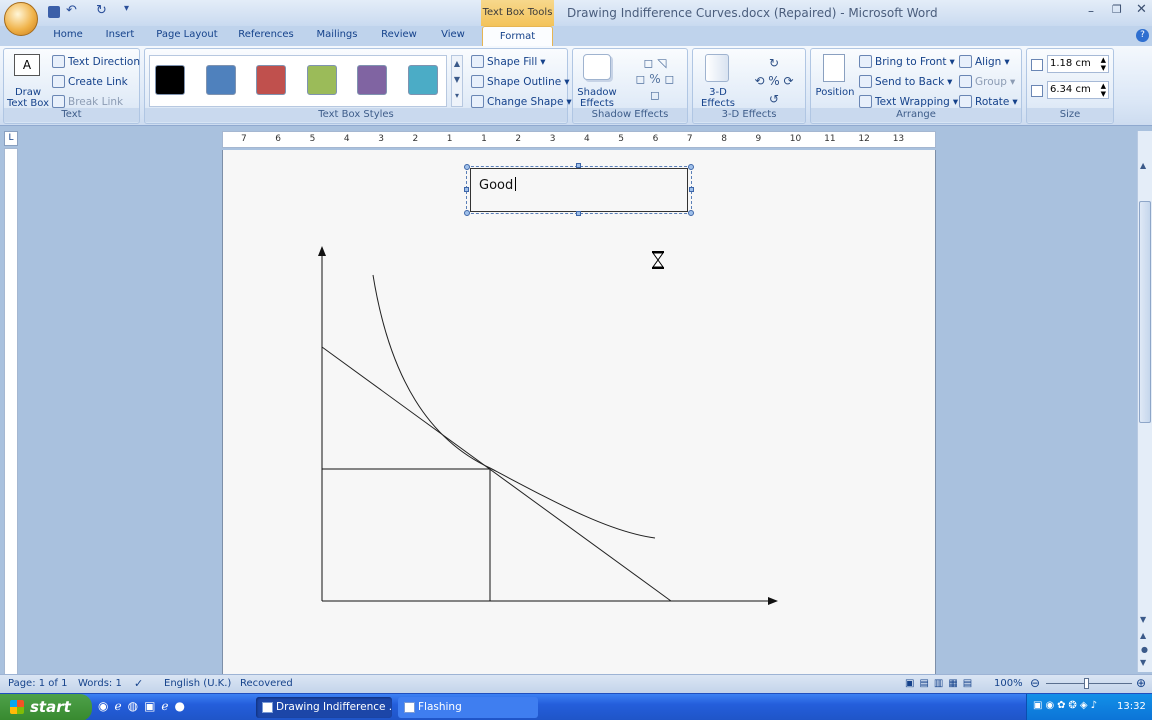 The width and height of the screenshot is (1152, 720). What do you see at coordinates (17, 707) in the screenshot?
I see `windows-logo-icon` at bounding box center [17, 707].